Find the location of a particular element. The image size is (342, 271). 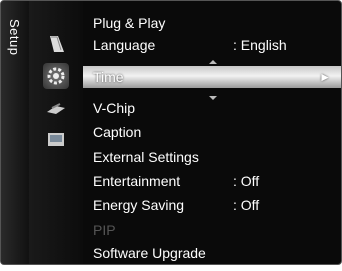

submenu-arrow-icon: ► is located at coordinates (325, 77).